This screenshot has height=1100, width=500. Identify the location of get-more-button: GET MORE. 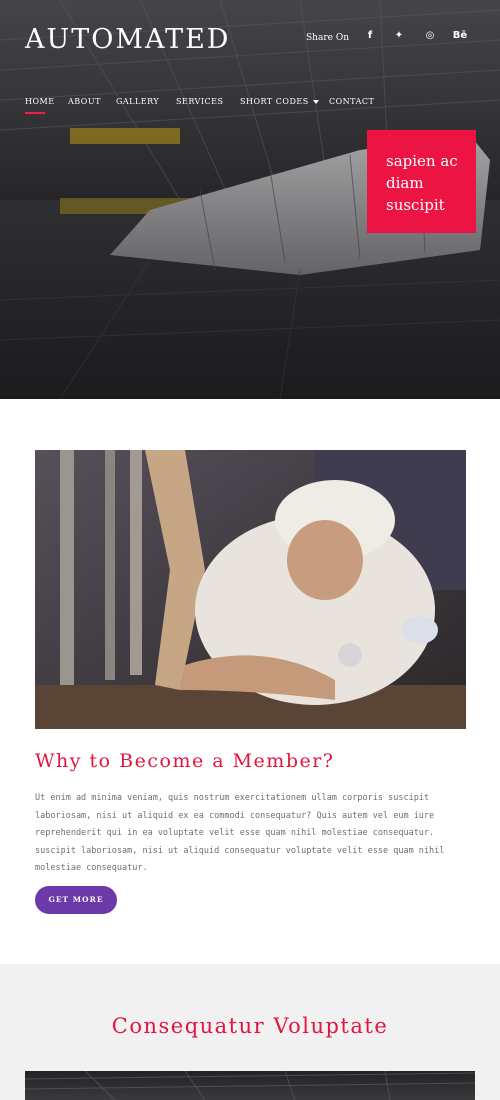
(76, 900).